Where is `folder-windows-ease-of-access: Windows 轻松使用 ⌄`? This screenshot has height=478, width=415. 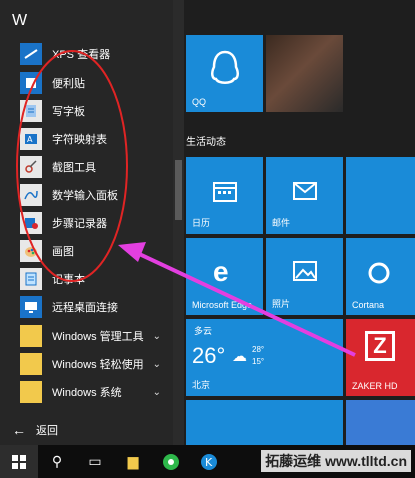
folder-windows-ease-of-access: Windows 轻松使用 ⌄ is located at coordinates (86, 364).